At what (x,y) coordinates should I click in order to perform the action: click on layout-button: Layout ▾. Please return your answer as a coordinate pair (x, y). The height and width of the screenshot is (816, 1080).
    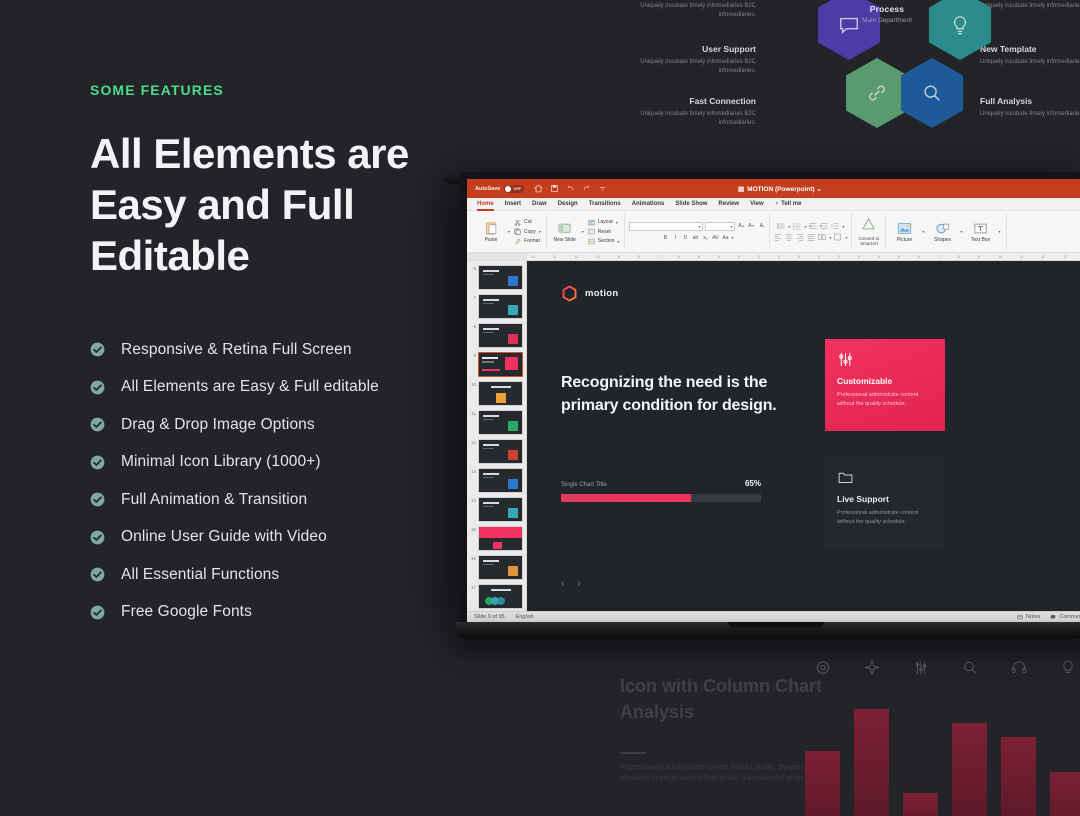
    Looking at the image, I should click on (604, 222).